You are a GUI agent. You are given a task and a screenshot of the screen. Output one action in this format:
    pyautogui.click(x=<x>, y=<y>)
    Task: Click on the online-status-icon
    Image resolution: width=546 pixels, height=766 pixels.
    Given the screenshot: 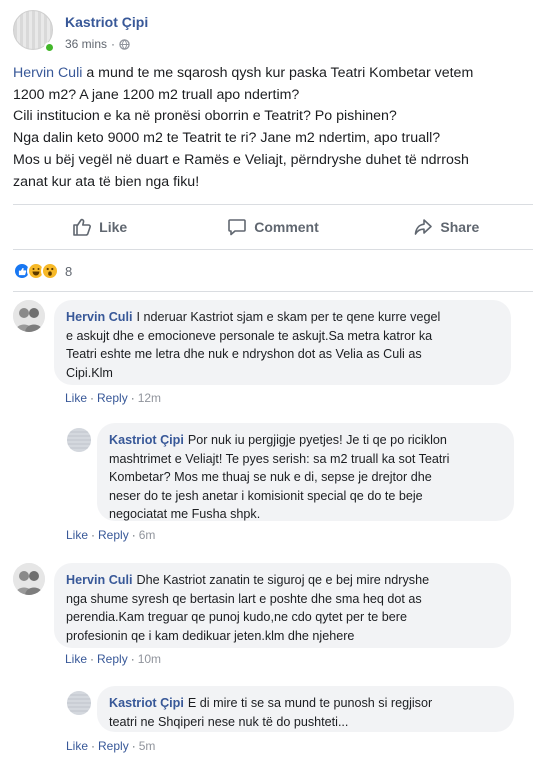 What is the action you would take?
    pyautogui.click(x=49, y=47)
    